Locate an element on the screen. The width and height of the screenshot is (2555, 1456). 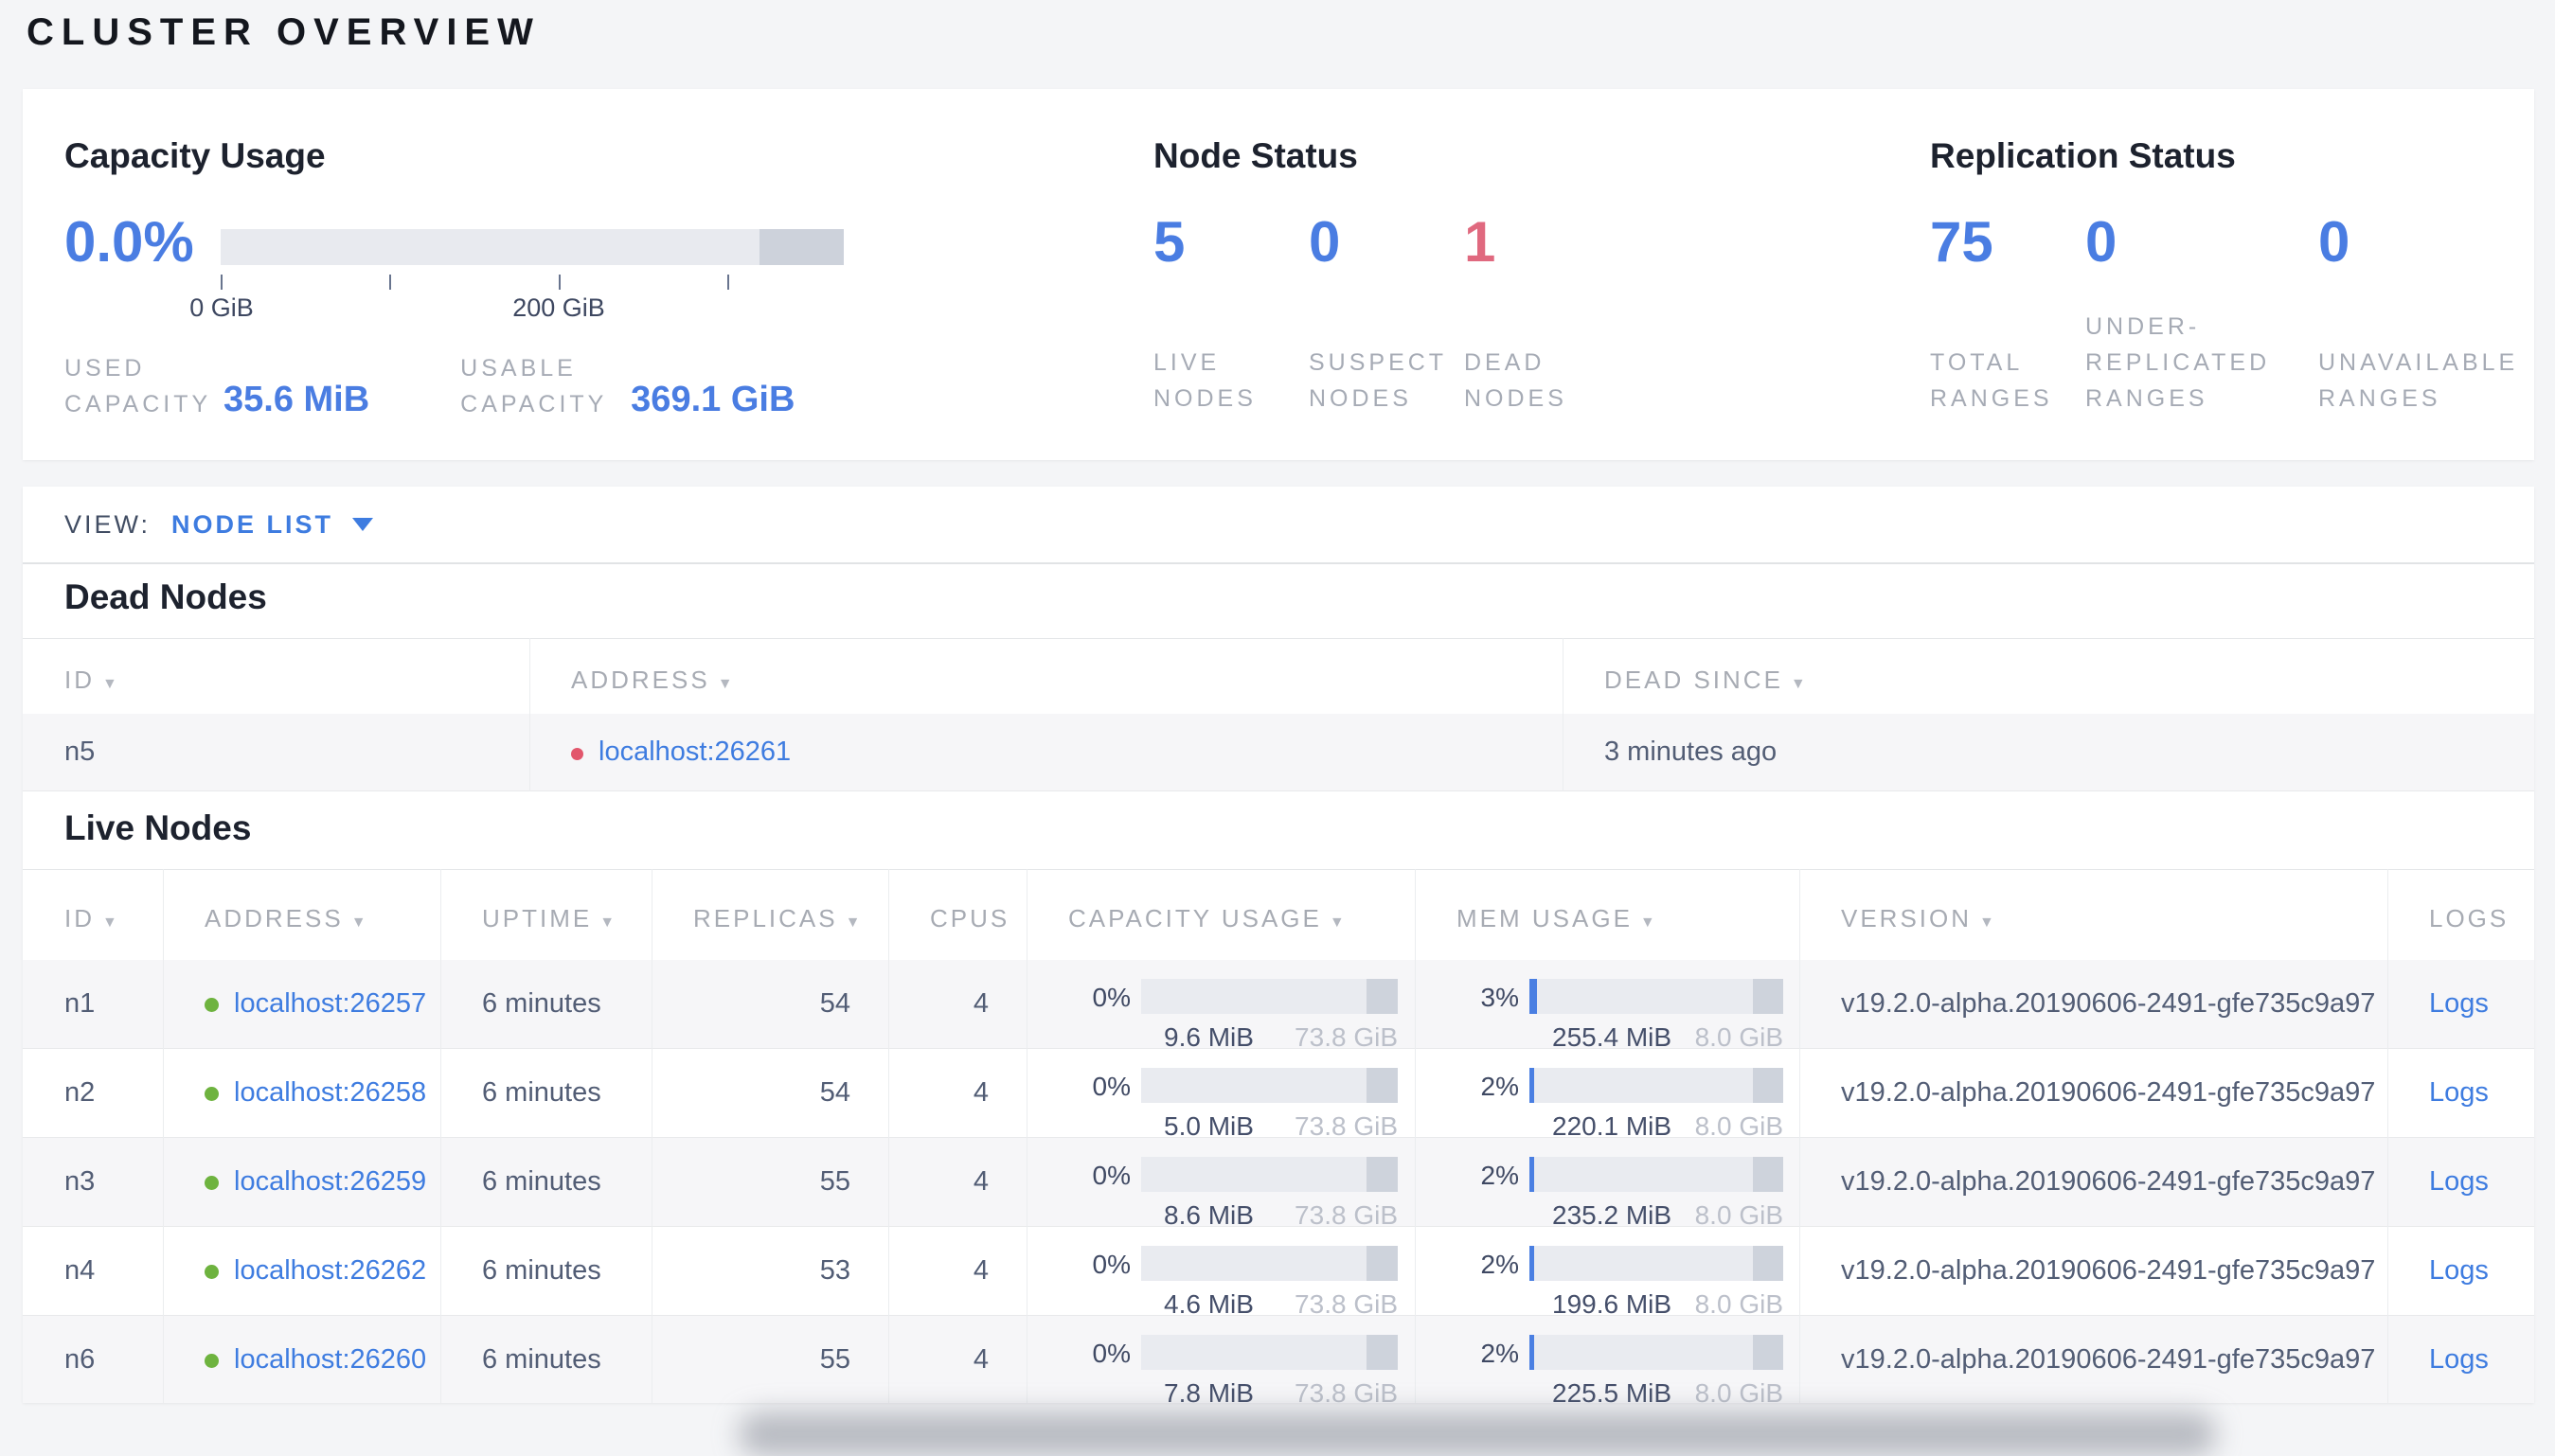
node-status-title: Node Status is located at coordinates (1255, 155).